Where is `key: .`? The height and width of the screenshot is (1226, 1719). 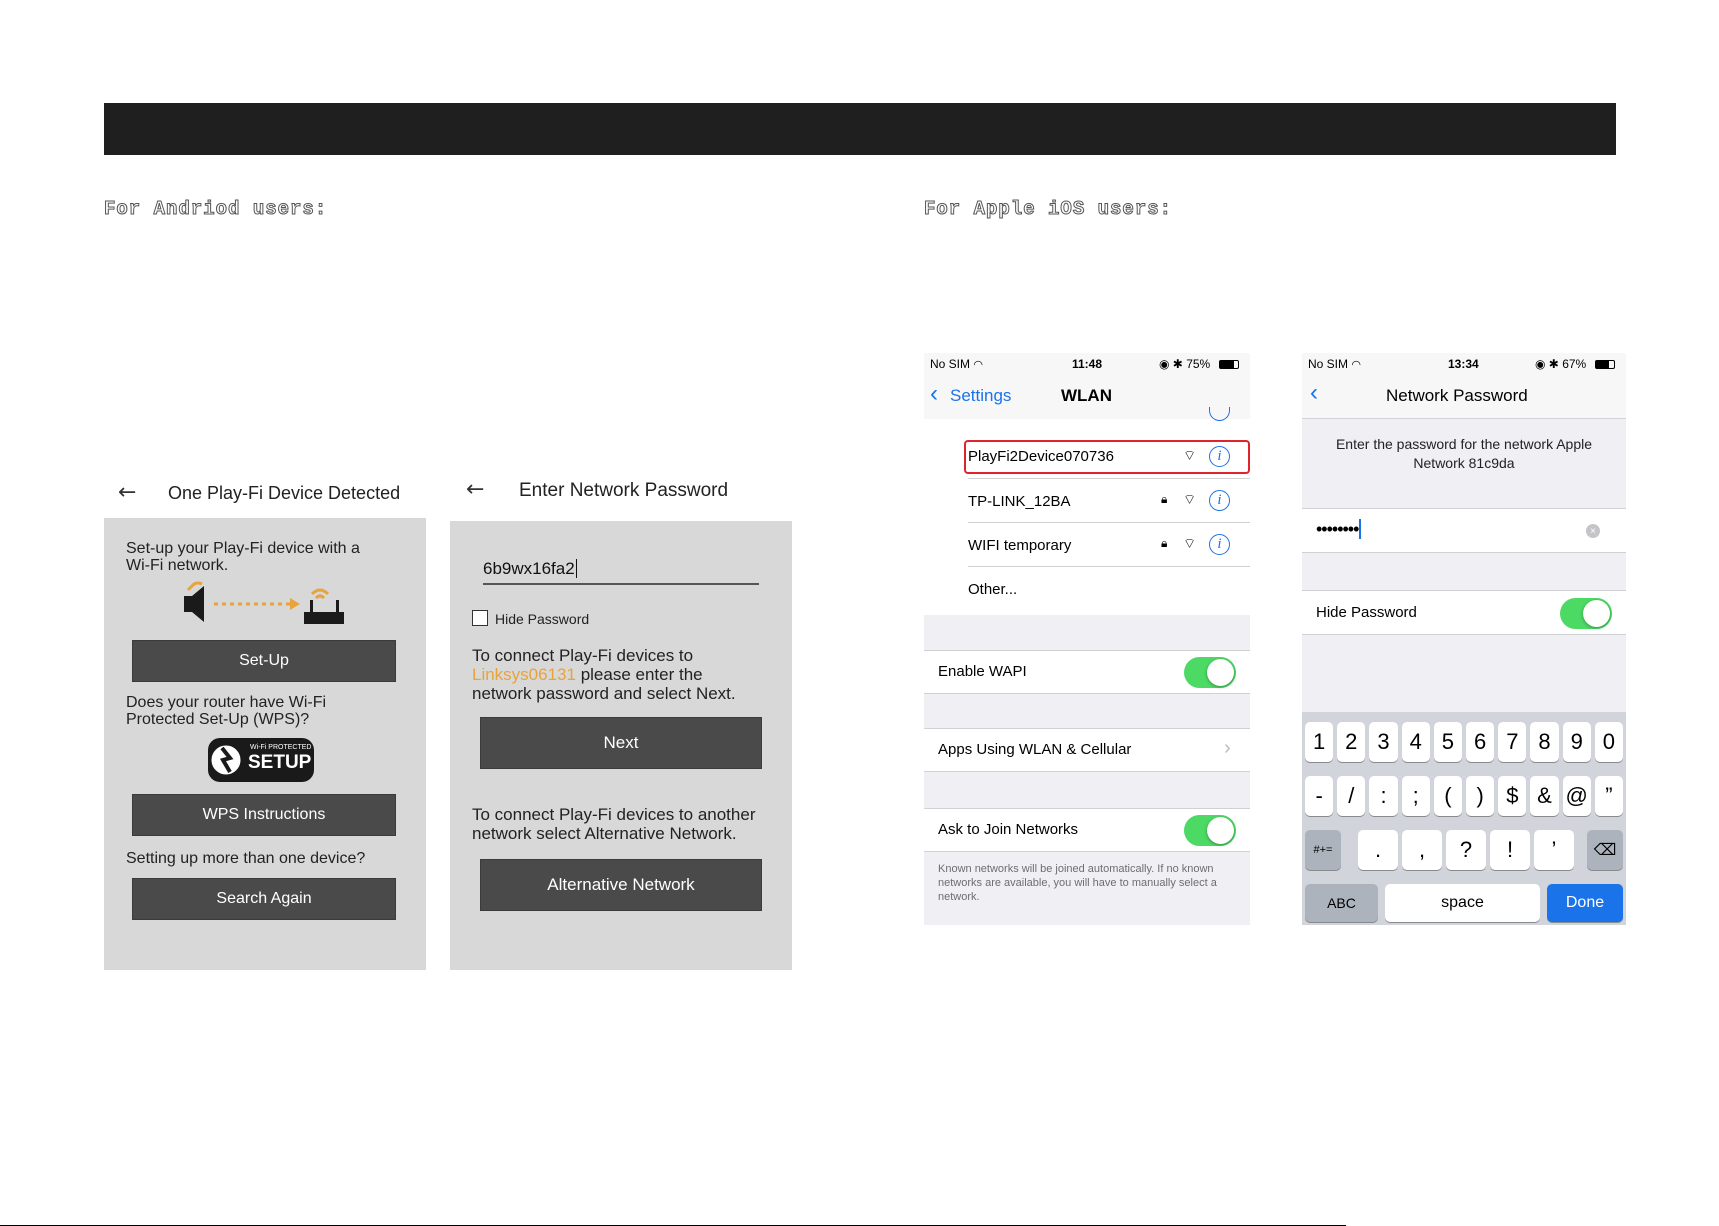
key: . is located at coordinates (1378, 850).